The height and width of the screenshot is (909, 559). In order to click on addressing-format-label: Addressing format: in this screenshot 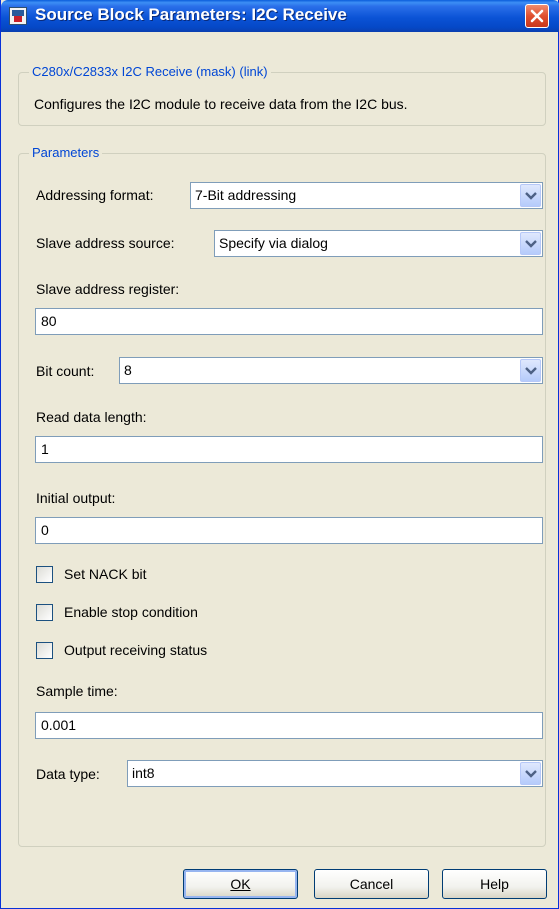, I will do `click(95, 195)`.